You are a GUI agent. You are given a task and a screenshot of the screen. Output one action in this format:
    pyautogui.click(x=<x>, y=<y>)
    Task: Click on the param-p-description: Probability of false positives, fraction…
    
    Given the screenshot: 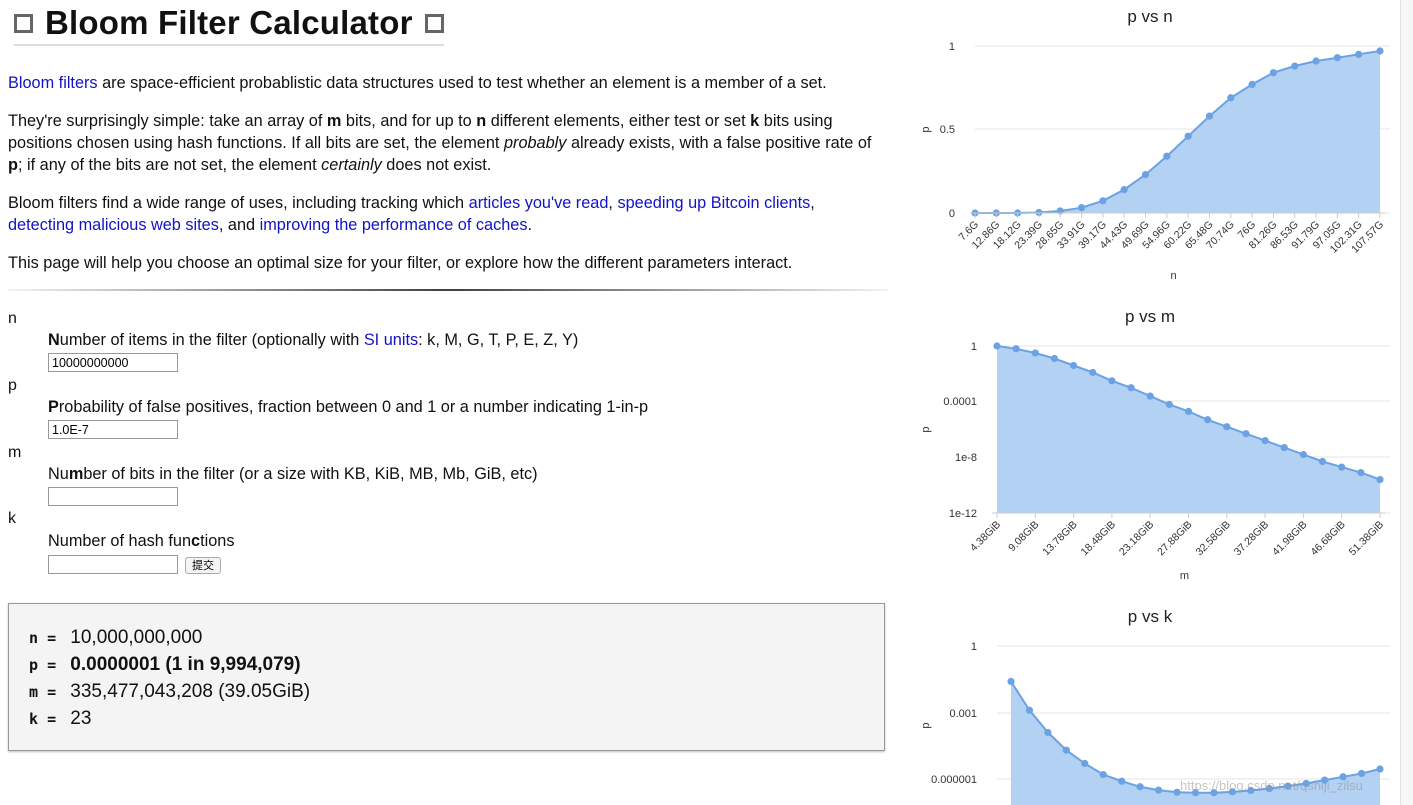 What is the action you would take?
    pyautogui.click(x=348, y=407)
    